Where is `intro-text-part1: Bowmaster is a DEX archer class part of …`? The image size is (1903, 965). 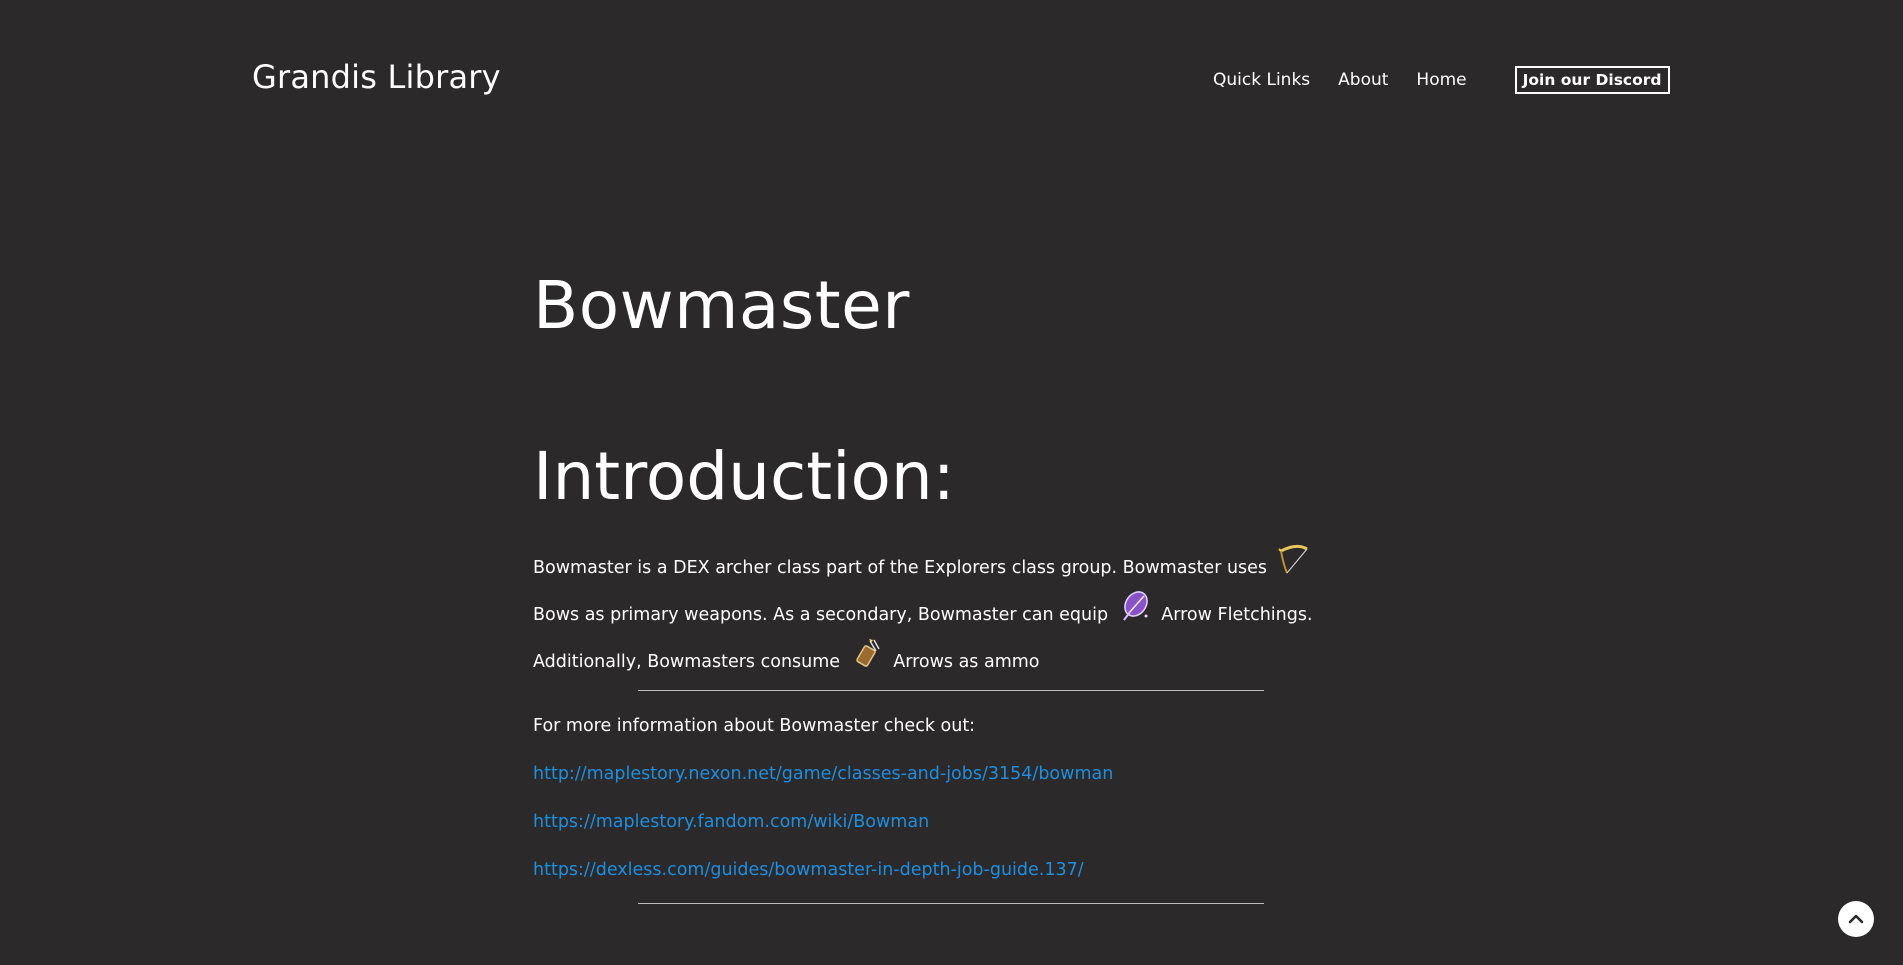 intro-text-part1: Bowmaster is a DEX archer class part of … is located at coordinates (900, 568).